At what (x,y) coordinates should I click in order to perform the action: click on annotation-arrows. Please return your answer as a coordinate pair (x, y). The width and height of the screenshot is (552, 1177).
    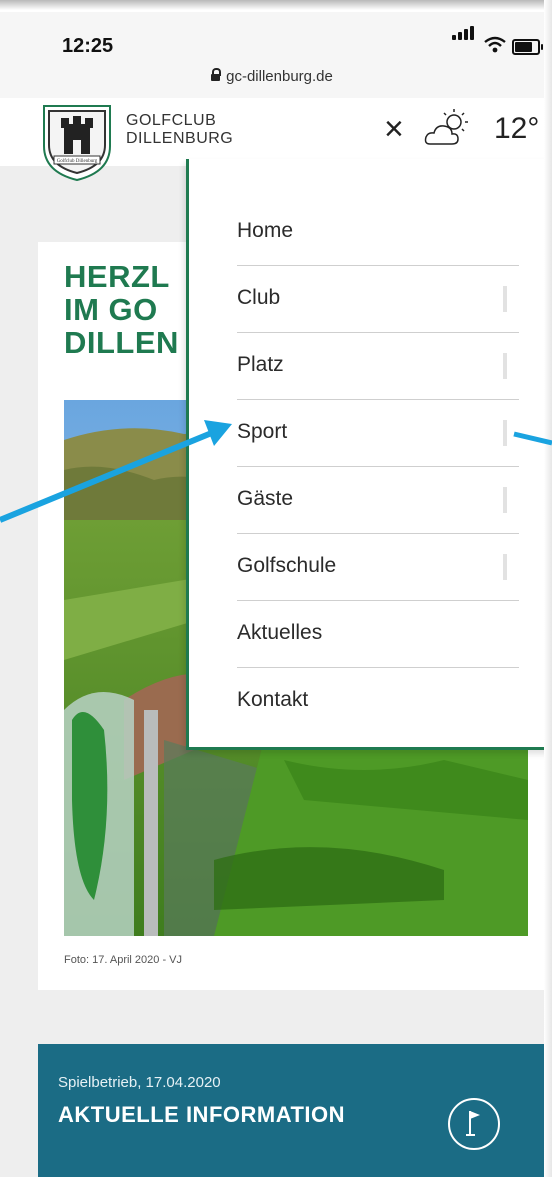
    Looking at the image, I should click on (276, 471).